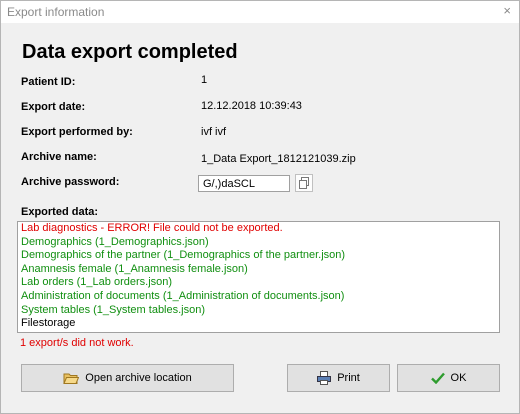 Image resolution: width=520 pixels, height=414 pixels. Describe the element at coordinates (48, 82) in the screenshot. I see `patient-id-label: Patient ID:` at that location.